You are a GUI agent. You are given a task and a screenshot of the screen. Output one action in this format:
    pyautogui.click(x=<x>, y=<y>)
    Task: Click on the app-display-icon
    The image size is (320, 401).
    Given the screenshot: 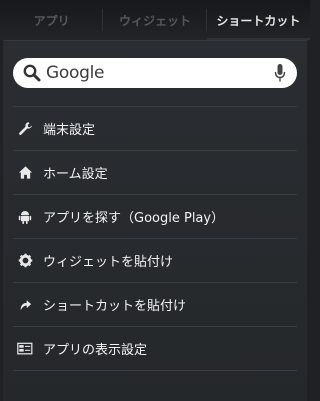 What is the action you would take?
    pyautogui.click(x=25, y=349)
    